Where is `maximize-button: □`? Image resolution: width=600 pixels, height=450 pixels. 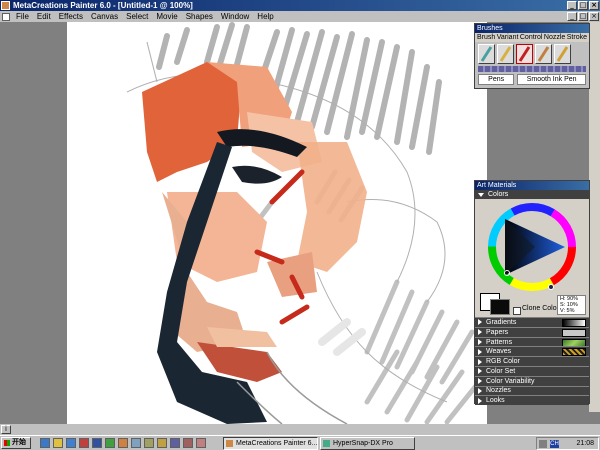
maximize-button: □ is located at coordinates (583, 5).